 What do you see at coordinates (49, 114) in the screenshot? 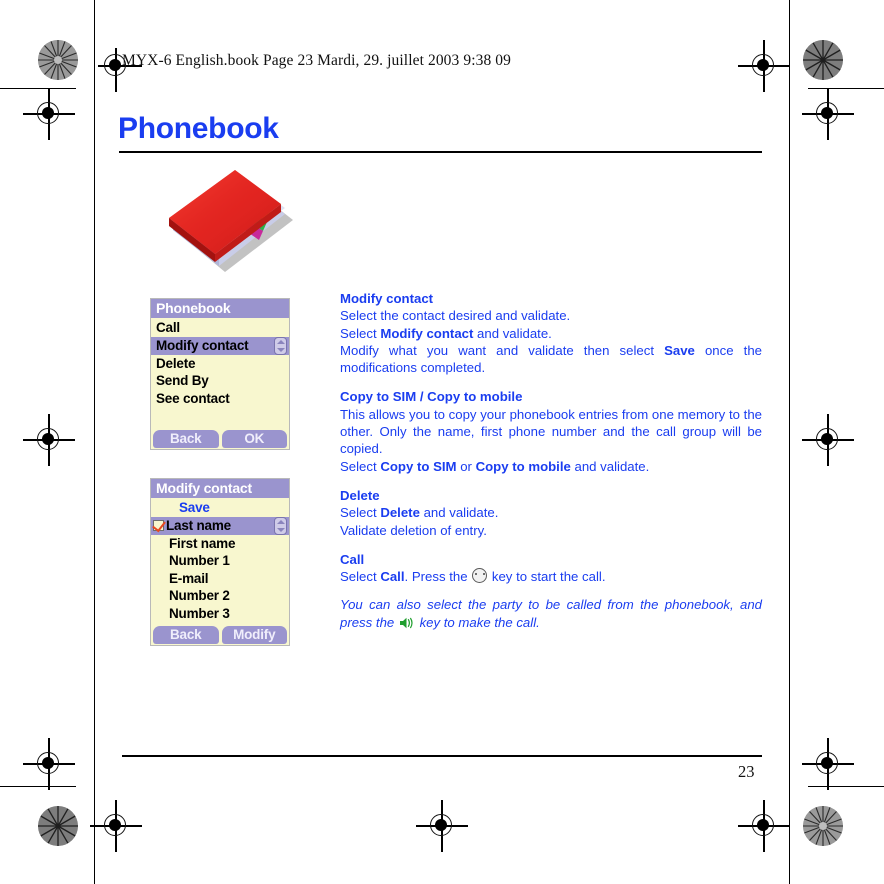
I see `registration-mark-left-upper` at bounding box center [49, 114].